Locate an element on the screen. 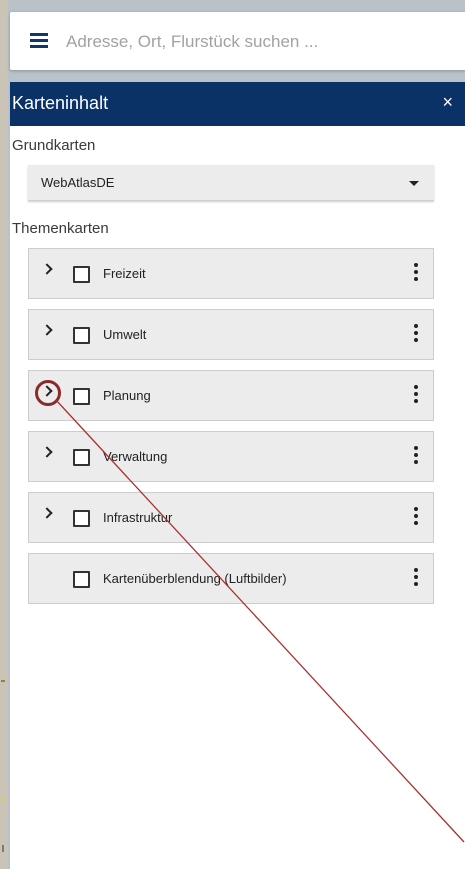  layer-item-freizeit: Freizeit is located at coordinates (231, 273).